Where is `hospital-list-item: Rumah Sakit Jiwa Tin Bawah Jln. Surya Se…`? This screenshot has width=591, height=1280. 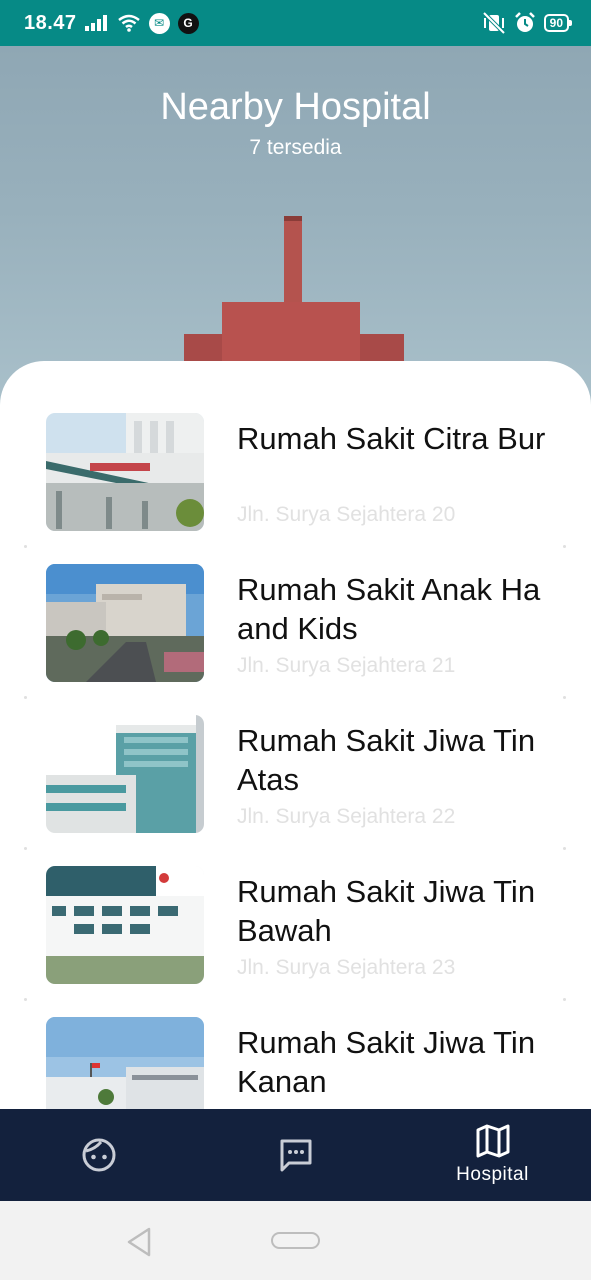
hospital-list-item: Rumah Sakit Jiwa Tin Bawah Jln. Surya Se… is located at coordinates (295, 941).